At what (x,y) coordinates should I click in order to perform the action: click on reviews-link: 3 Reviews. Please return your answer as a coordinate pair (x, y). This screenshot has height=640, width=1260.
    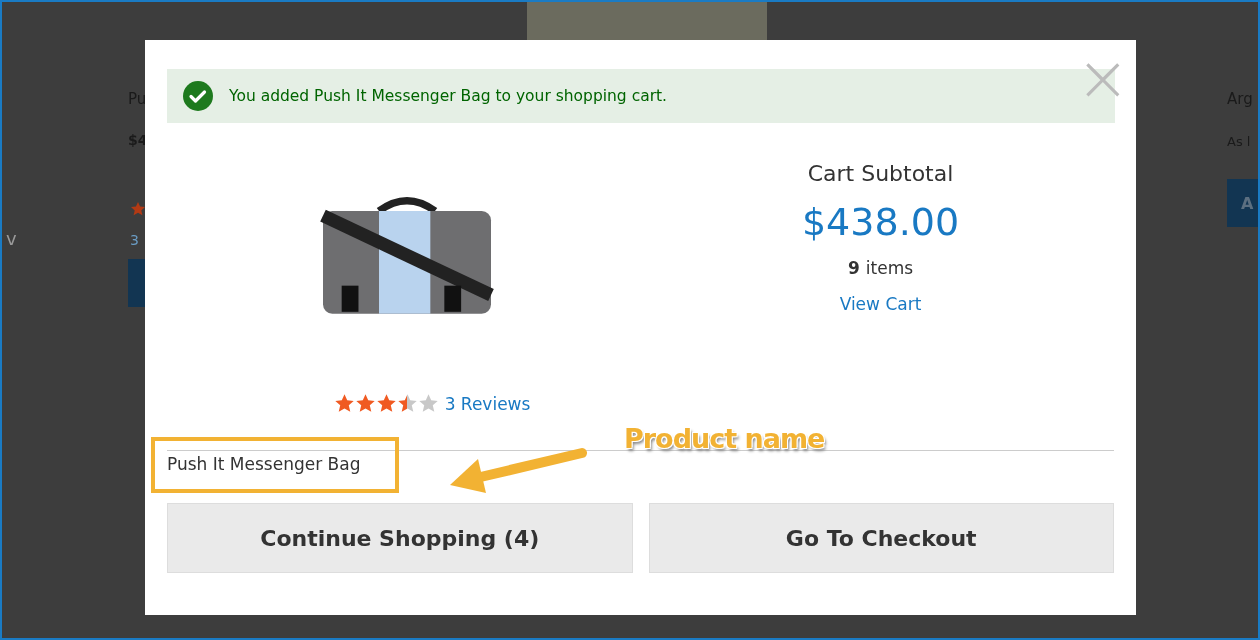
    Looking at the image, I should click on (487, 403).